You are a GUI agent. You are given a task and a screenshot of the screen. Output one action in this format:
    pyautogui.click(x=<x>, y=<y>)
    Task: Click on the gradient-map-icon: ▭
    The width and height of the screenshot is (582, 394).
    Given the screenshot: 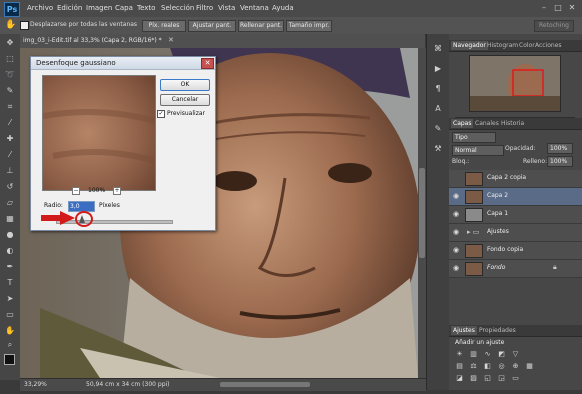 What is the action you would take?
    pyautogui.click(x=515, y=378)
    